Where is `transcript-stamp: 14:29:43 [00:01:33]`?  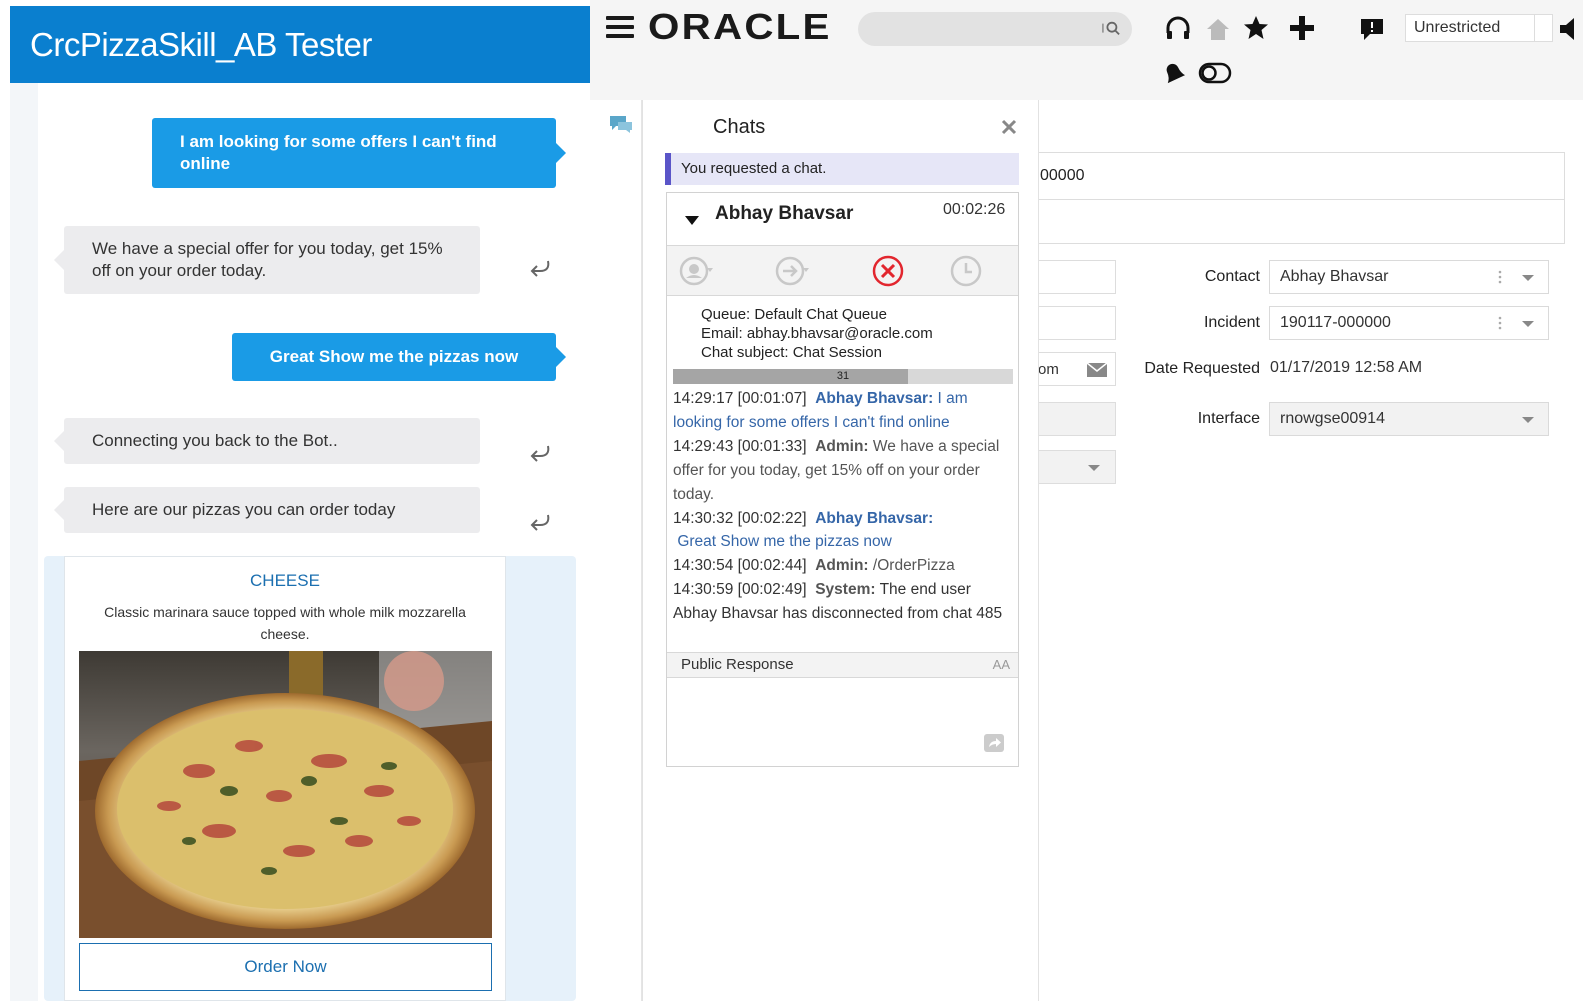
transcript-stamp: 14:29:43 [00:01:33] is located at coordinates (740, 446).